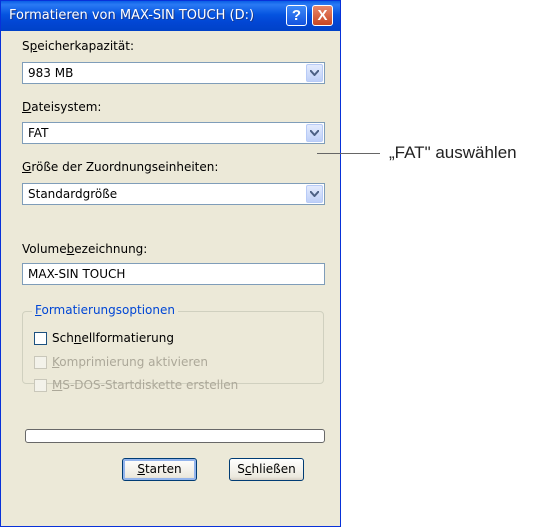  I want to click on title-bar: Formatieren von MAX-SIN TOUCH (D:) ? X, so click(170, 16).